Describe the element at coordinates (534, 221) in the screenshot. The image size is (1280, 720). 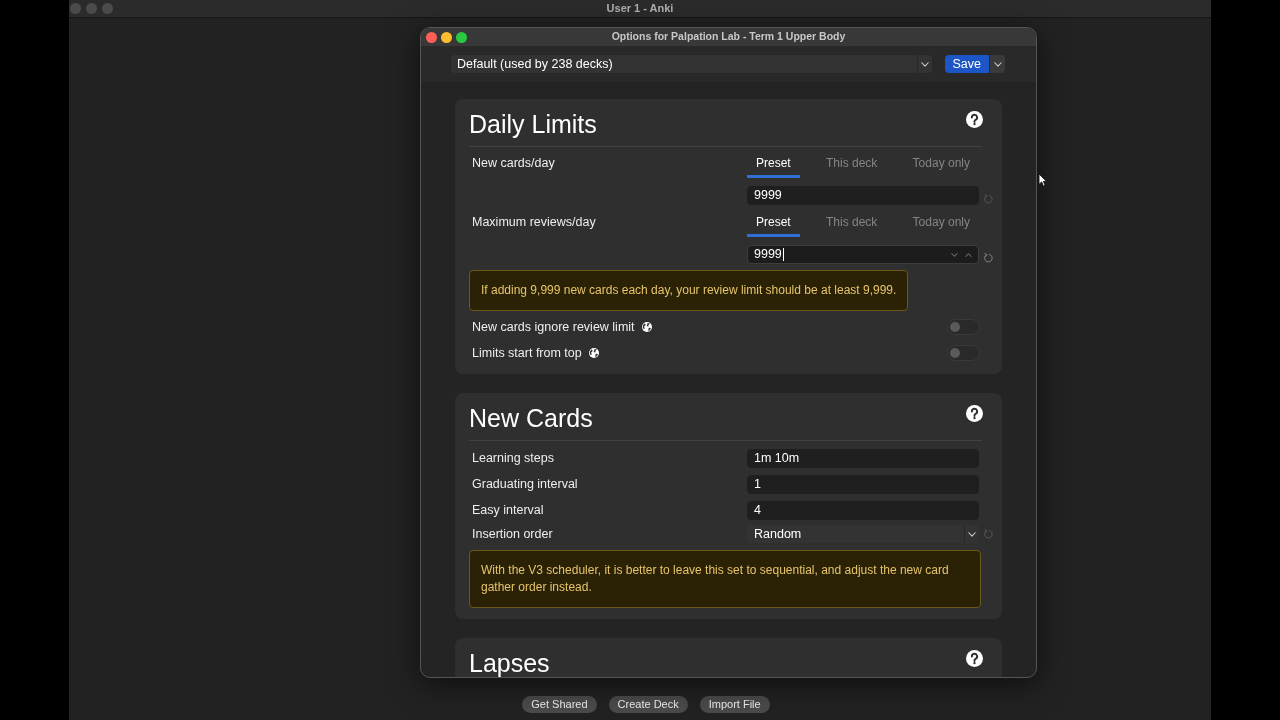
I see `field-label: Maximum reviews/day` at that location.